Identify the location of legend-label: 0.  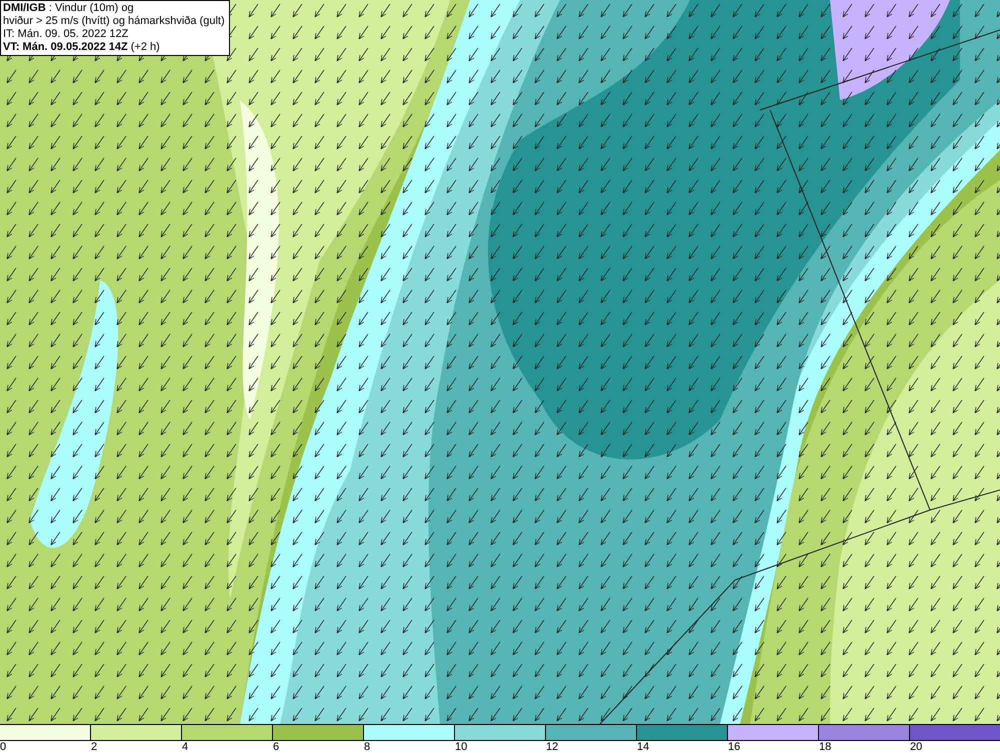
(3, 747).